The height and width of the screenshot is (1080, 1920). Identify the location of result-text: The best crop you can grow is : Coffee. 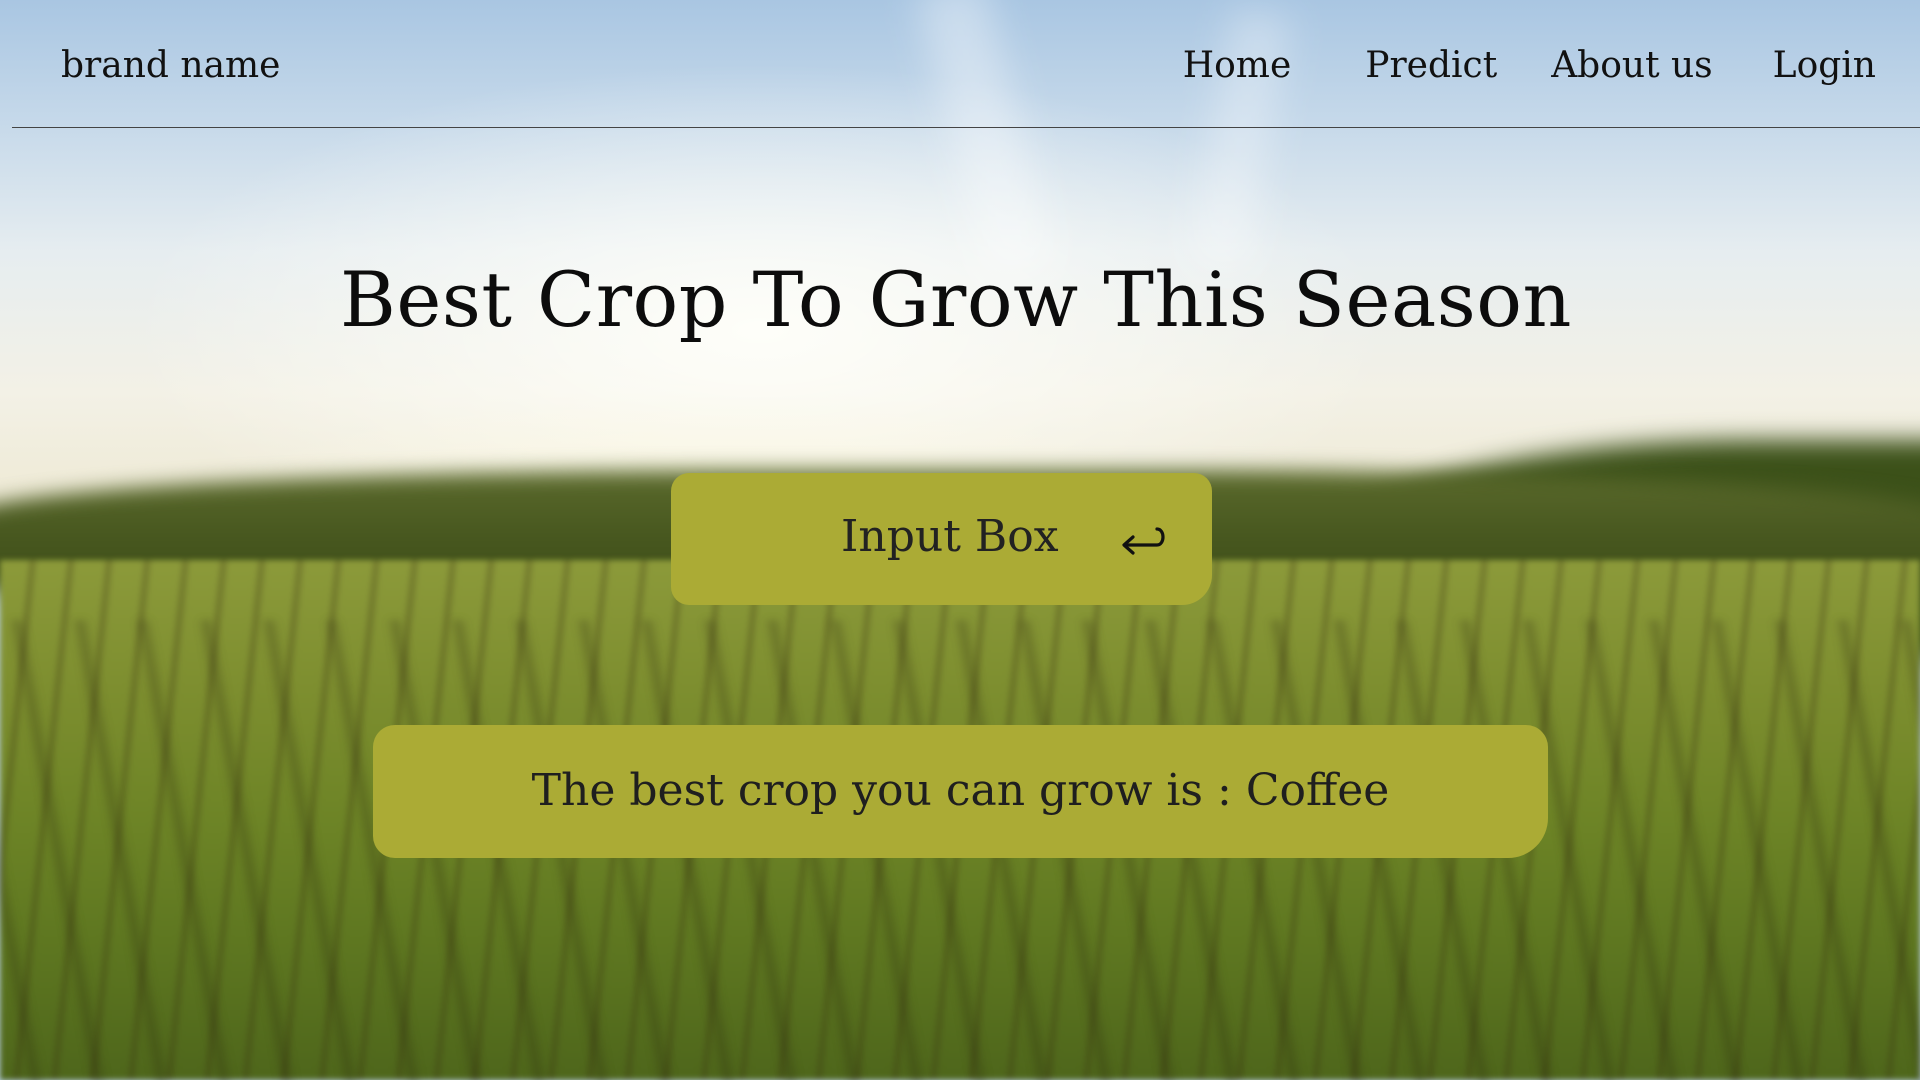
(960, 790).